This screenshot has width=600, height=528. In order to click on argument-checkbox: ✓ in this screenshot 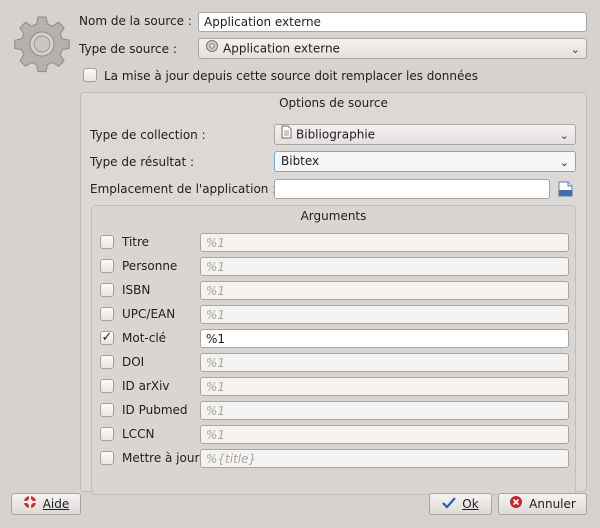, I will do `click(107, 338)`.